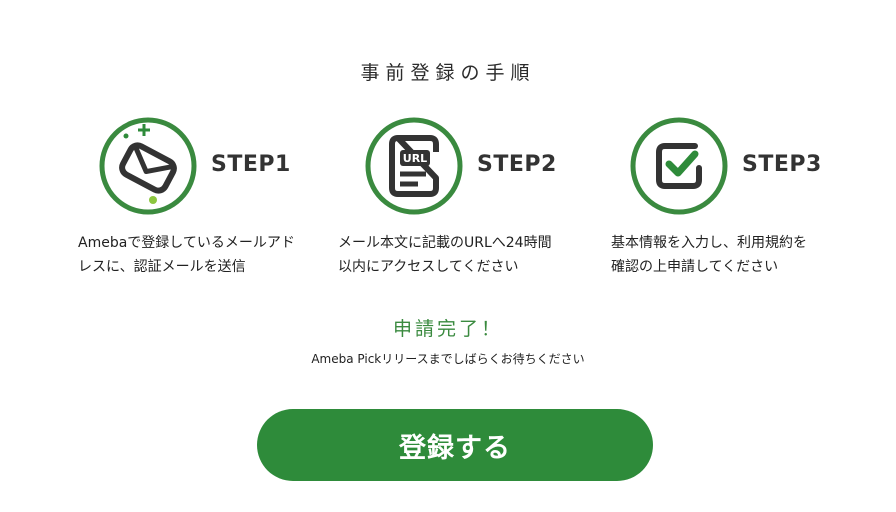  What do you see at coordinates (448, 359) in the screenshot?
I see `wait-message: Ameba Pickリリースまでしばらくお待ちください` at bounding box center [448, 359].